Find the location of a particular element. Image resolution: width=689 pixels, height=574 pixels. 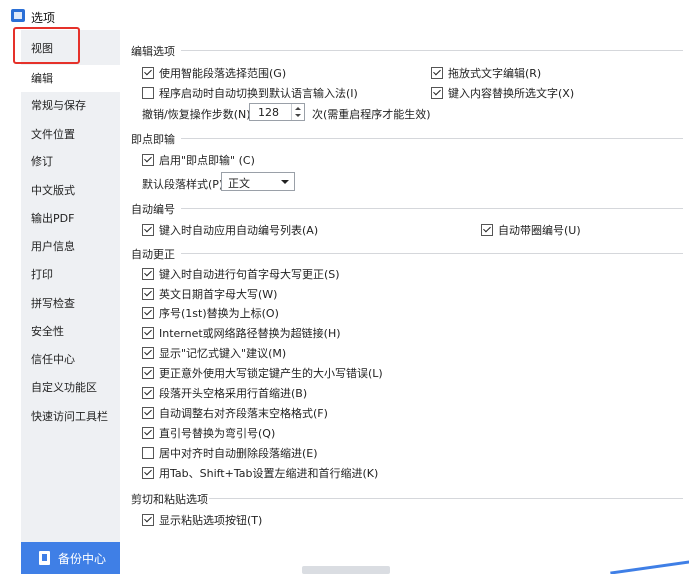

option-auto-switch-ime: 程序启动时自动切换到默认语言输入法(I) is located at coordinates (250, 93).